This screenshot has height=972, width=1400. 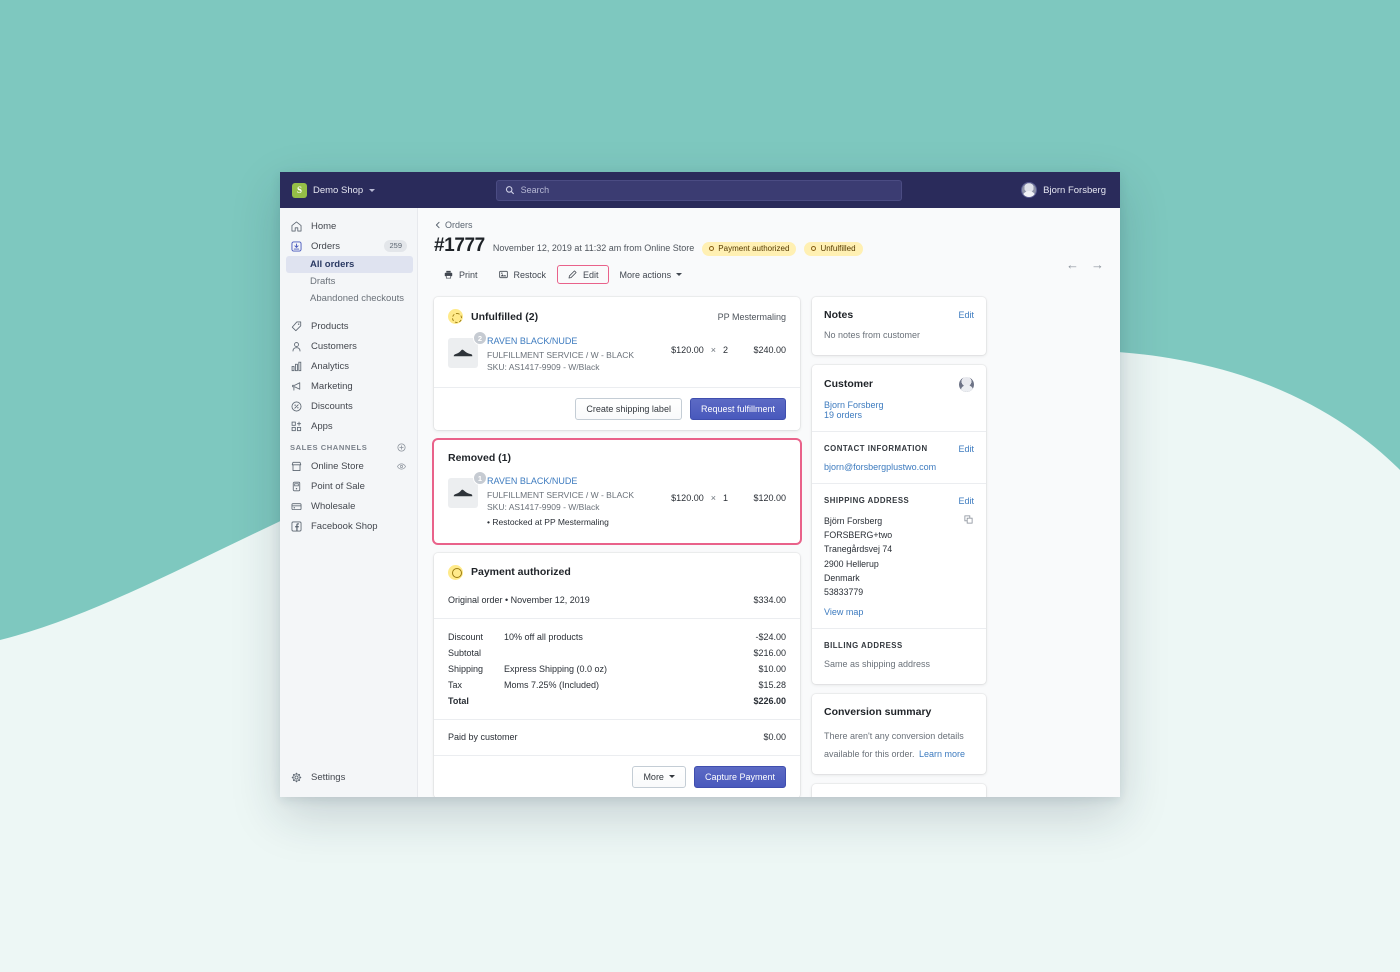 I want to click on product-thumbnail-wrap: 2, so click(x=467, y=349).